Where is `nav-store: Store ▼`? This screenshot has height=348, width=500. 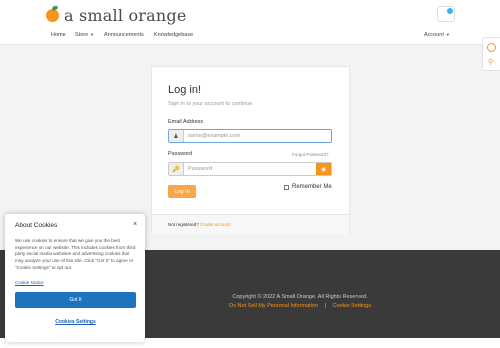 nav-store: Store ▼ is located at coordinates (84, 35).